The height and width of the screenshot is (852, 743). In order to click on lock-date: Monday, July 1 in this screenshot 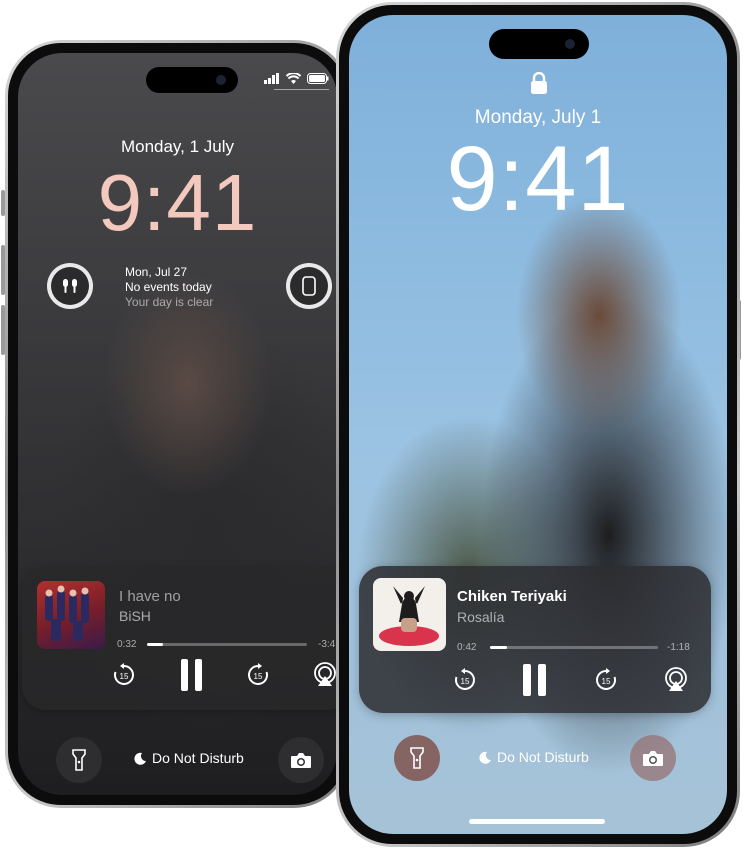, I will do `click(538, 117)`.